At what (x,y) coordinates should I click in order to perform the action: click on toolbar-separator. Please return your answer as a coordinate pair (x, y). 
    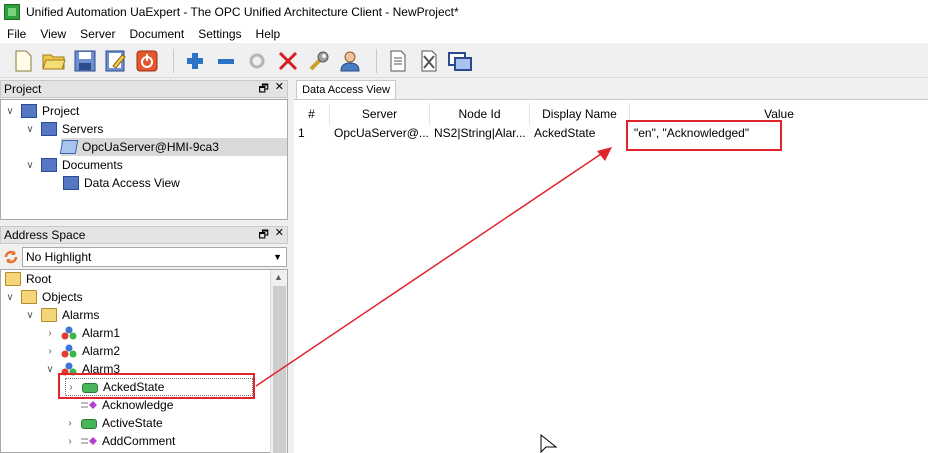
    Looking at the image, I should click on (173, 60).